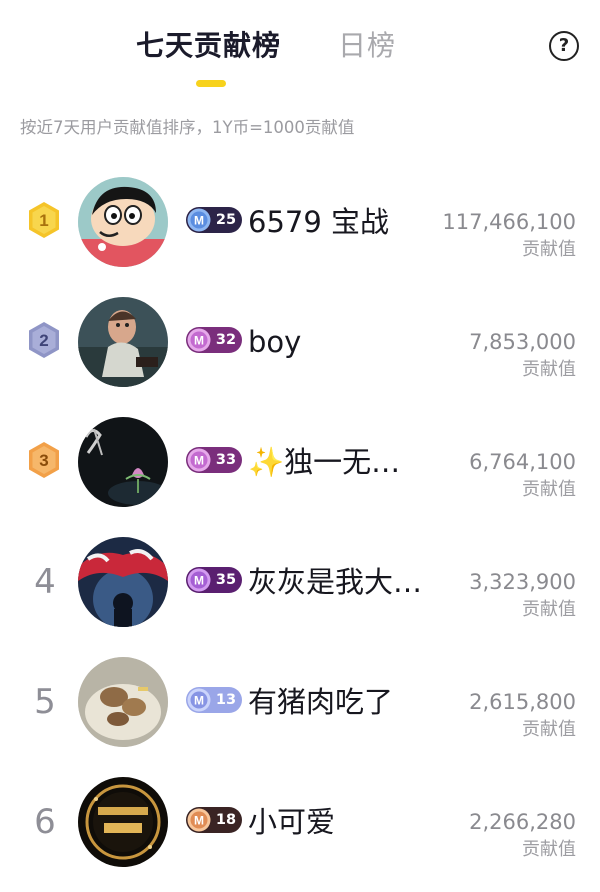 This screenshot has width=600, height=892. Describe the element at coordinates (45, 582) in the screenshot. I see `rank-number: 4` at that location.